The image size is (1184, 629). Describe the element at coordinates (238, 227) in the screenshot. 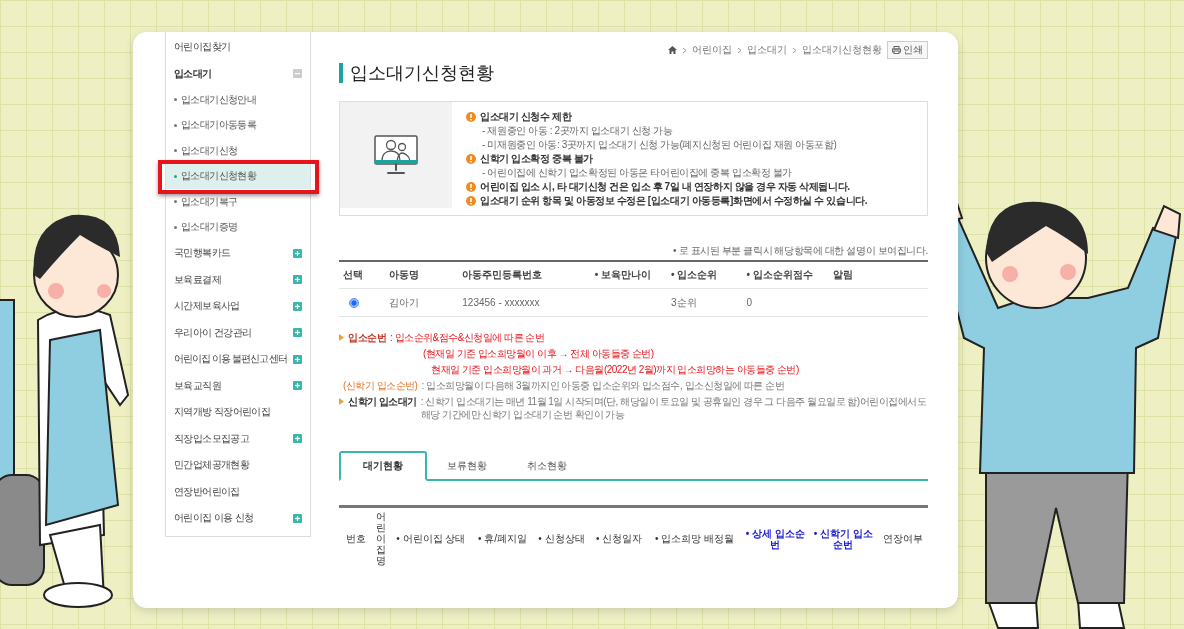

I see `sidebar-subitem: 입소대기증명` at that location.